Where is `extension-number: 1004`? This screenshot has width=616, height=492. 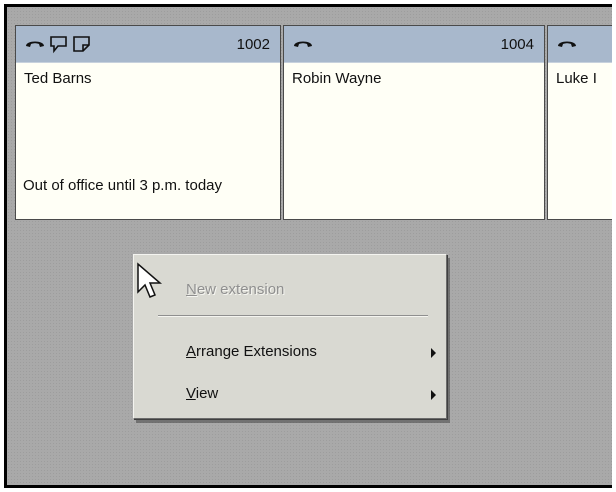
extension-number: 1004 is located at coordinates (517, 44).